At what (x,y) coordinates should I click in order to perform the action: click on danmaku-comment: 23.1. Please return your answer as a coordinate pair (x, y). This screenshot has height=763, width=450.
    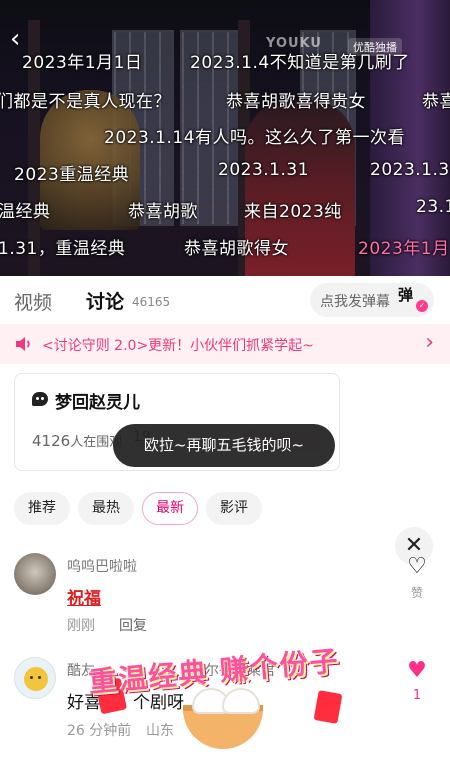
    Looking at the image, I should click on (433, 207).